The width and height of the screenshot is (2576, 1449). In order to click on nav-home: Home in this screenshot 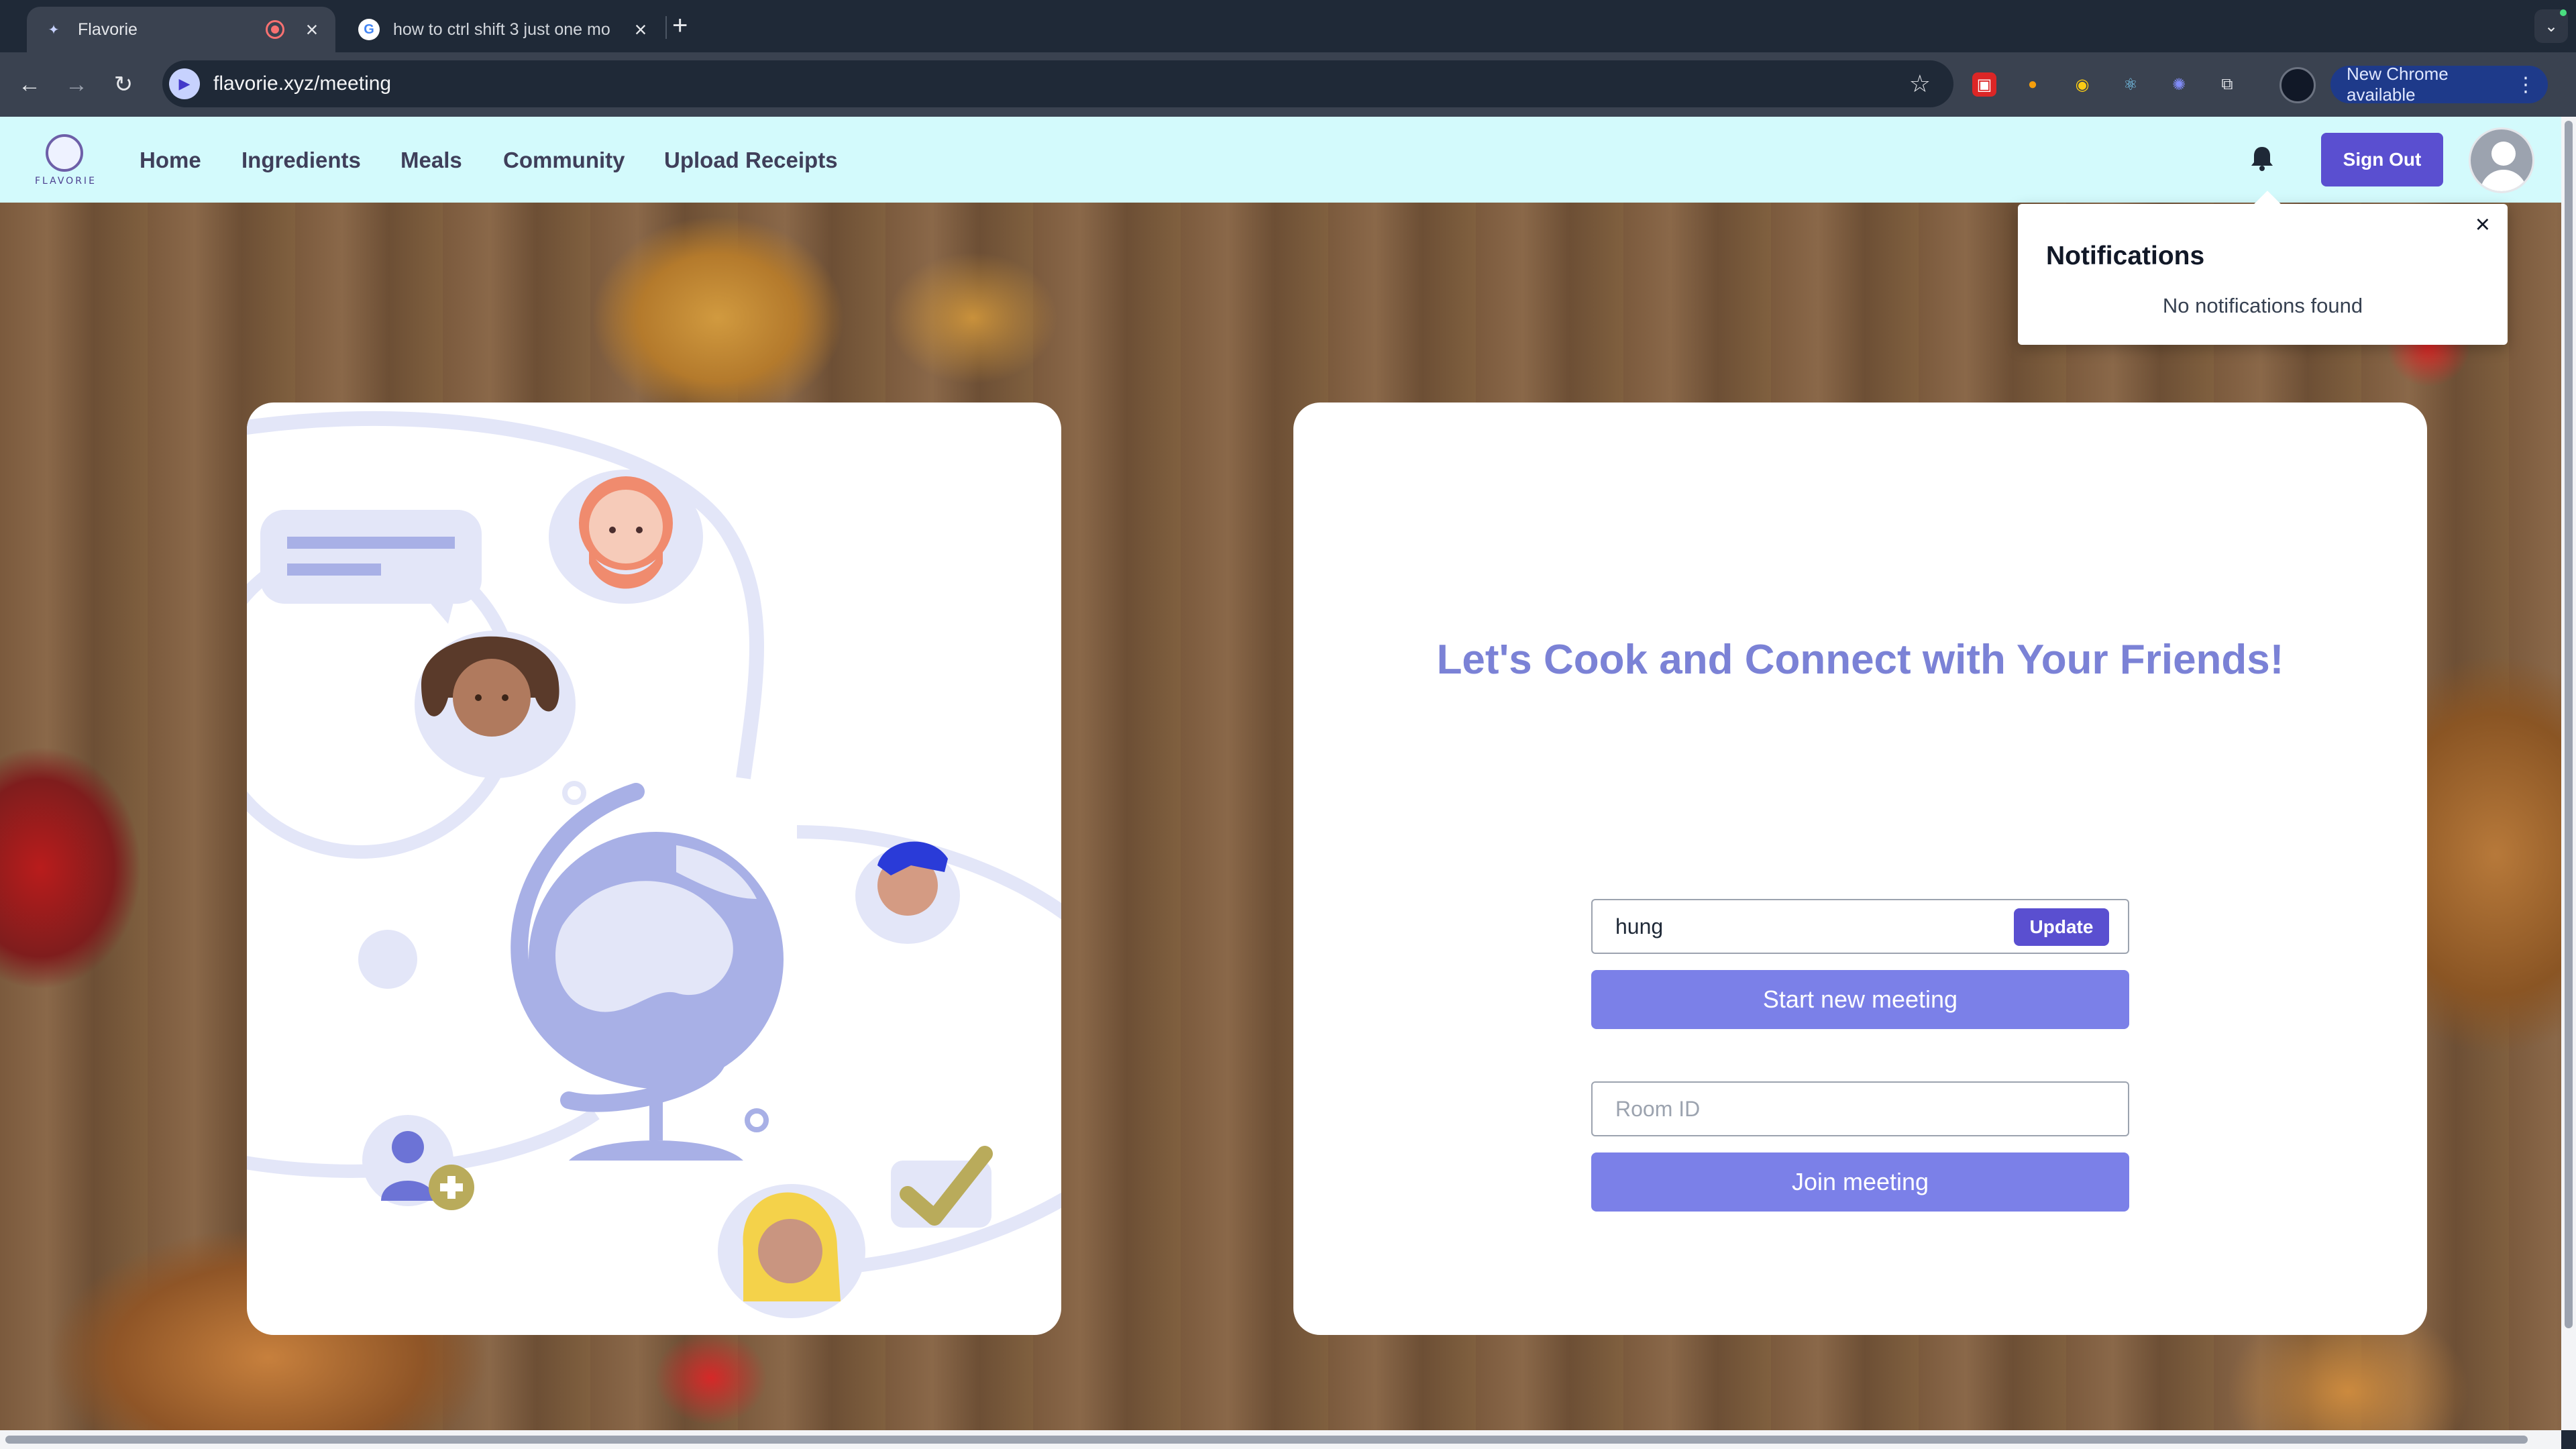, I will do `click(170, 160)`.